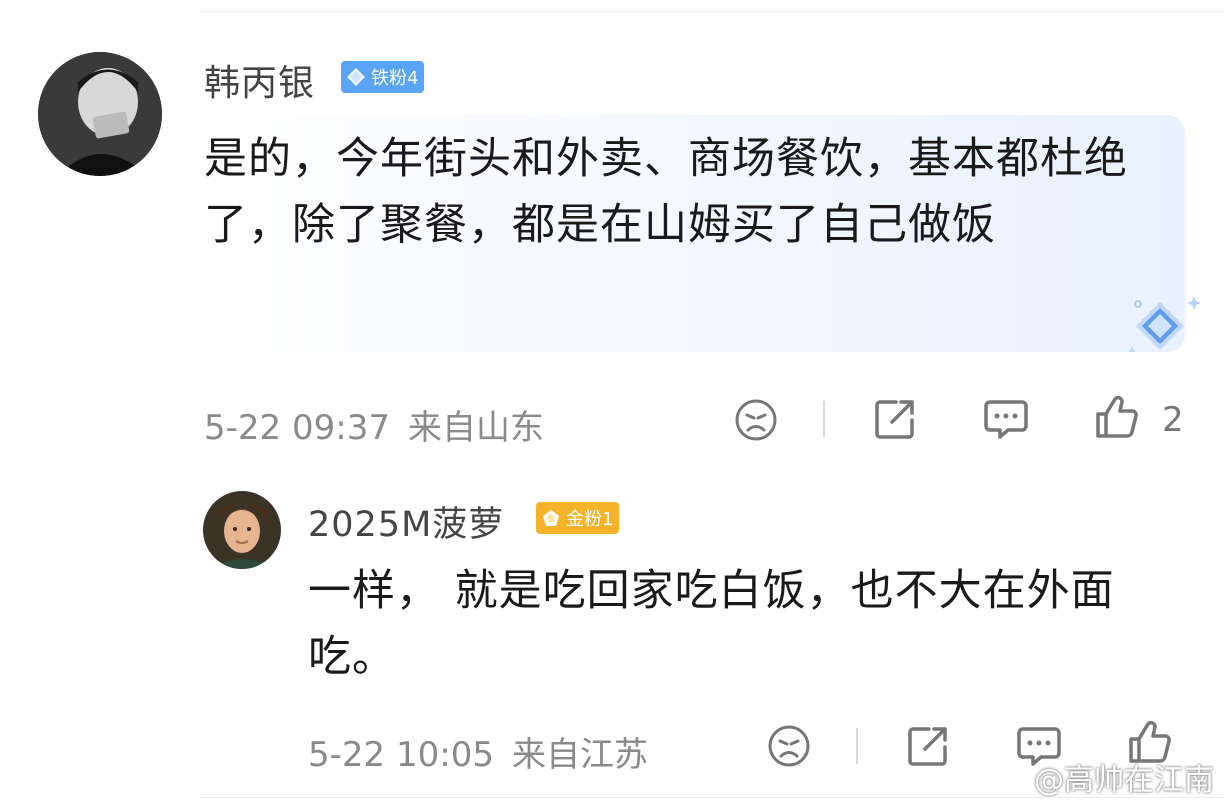 This screenshot has height=801, width=1224. I want to click on like-button, so click(1117, 417).